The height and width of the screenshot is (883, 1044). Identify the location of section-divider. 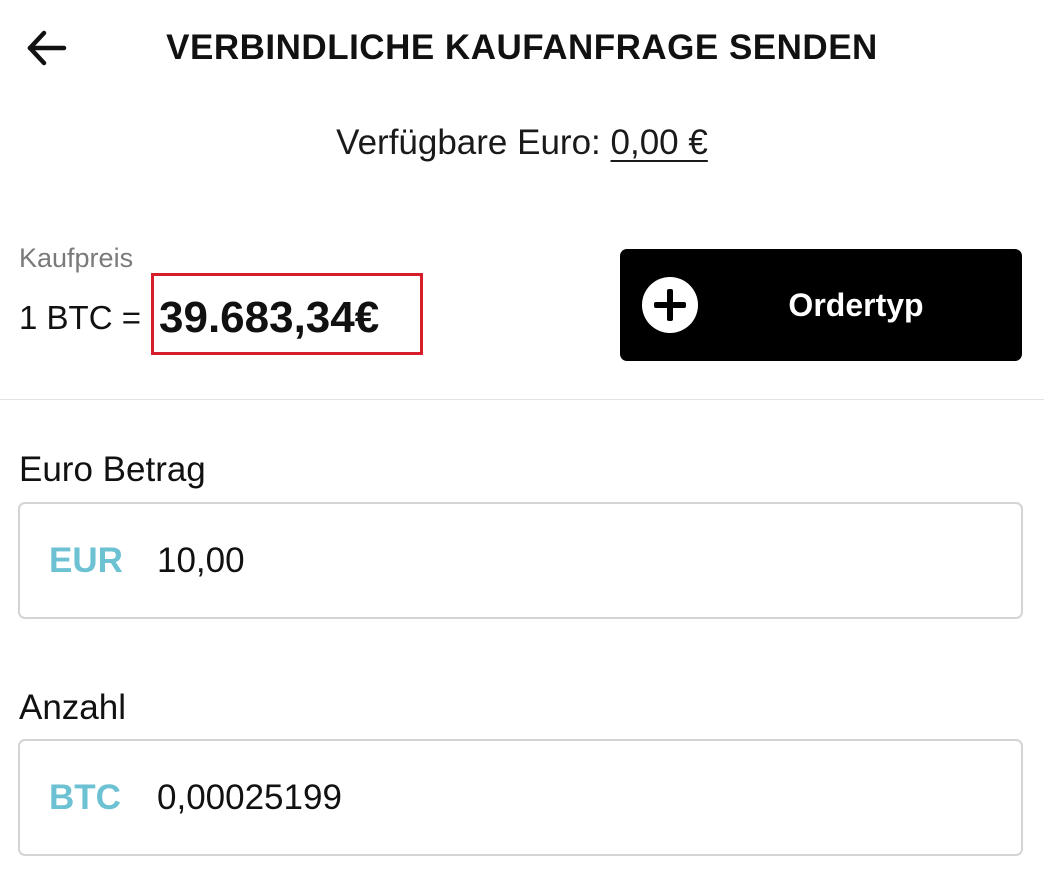
(522, 399).